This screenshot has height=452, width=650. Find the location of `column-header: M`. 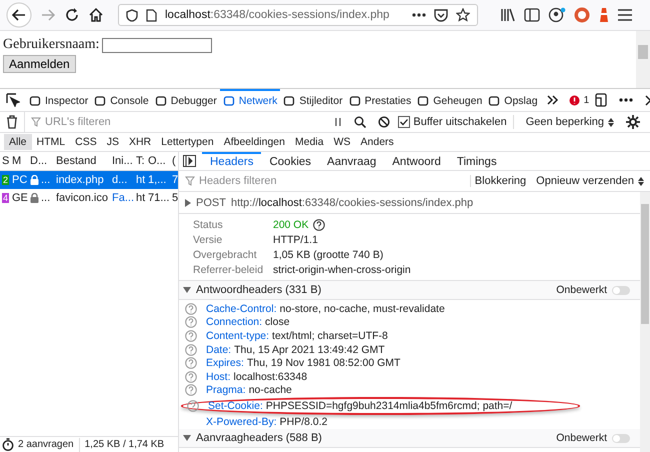

column-header: M is located at coordinates (19, 161).